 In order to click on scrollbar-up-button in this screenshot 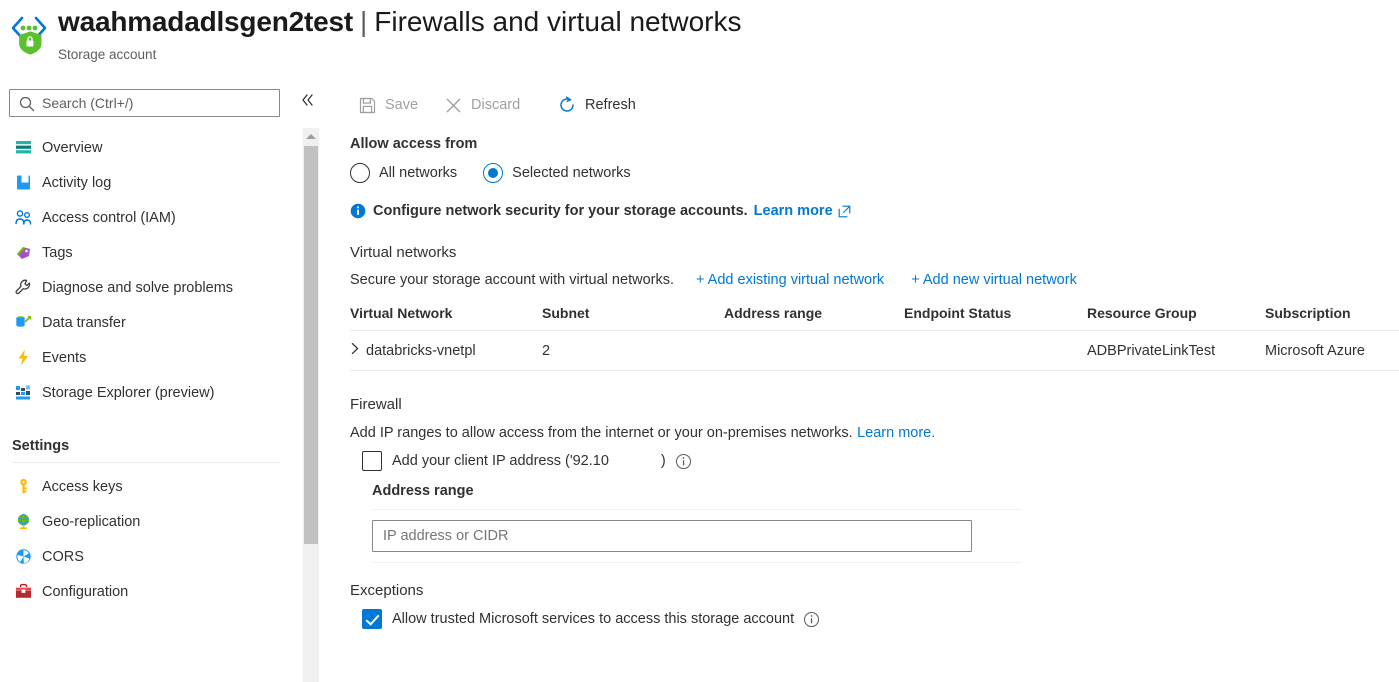, I will do `click(311, 136)`.